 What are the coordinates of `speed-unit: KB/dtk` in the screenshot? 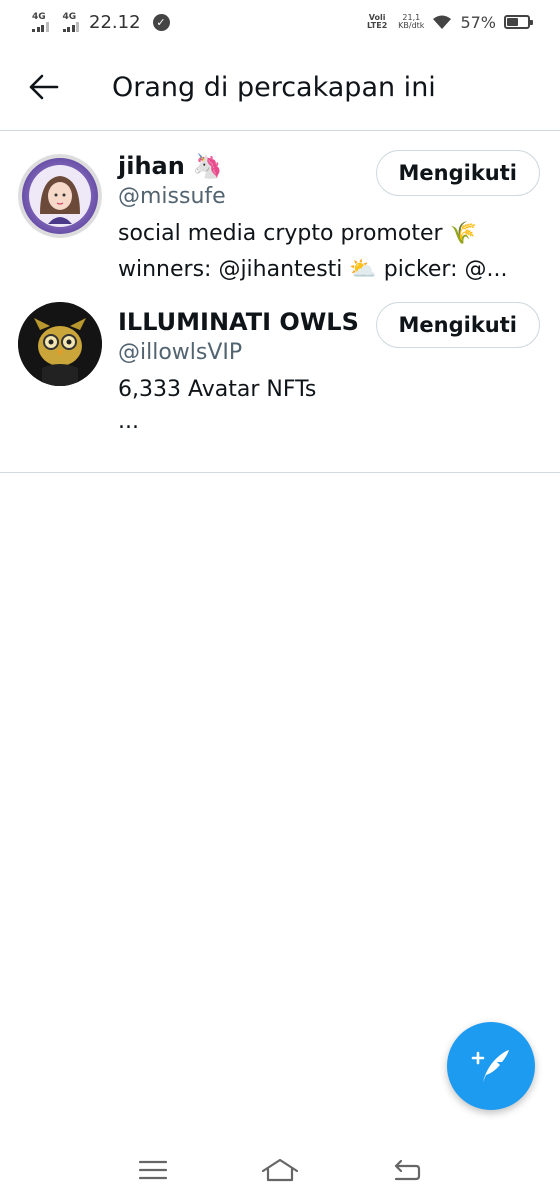 It's located at (411, 25).